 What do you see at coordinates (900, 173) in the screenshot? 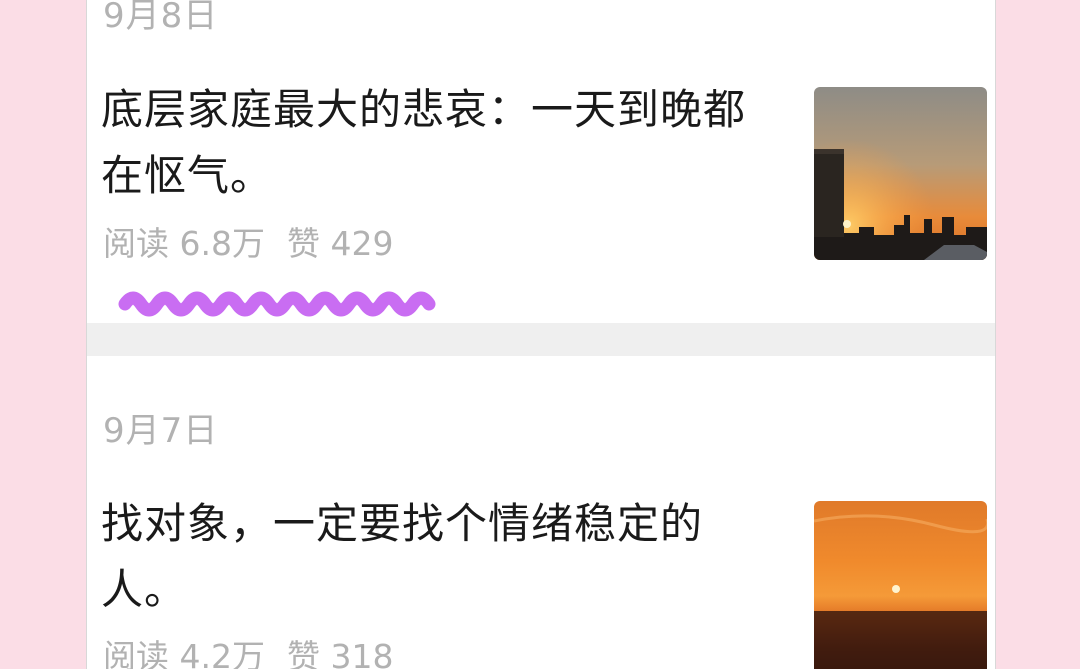
I see `city-sunset-thumbnail` at bounding box center [900, 173].